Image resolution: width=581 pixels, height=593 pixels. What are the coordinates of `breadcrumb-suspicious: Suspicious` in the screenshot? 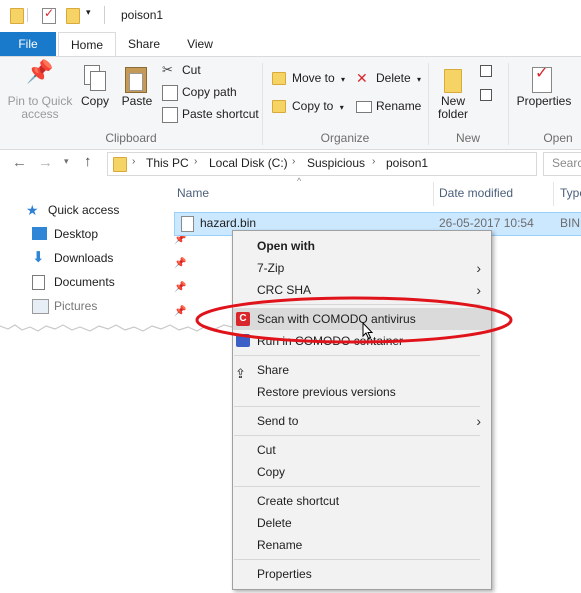 It's located at (336, 163).